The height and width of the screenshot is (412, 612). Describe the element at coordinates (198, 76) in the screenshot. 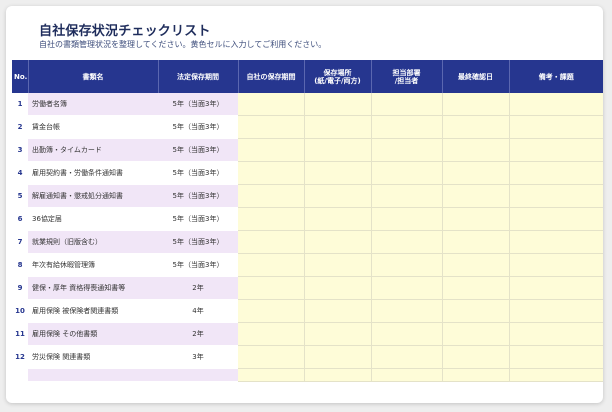

I see `col-header-legal-period: 法定保存期間` at that location.